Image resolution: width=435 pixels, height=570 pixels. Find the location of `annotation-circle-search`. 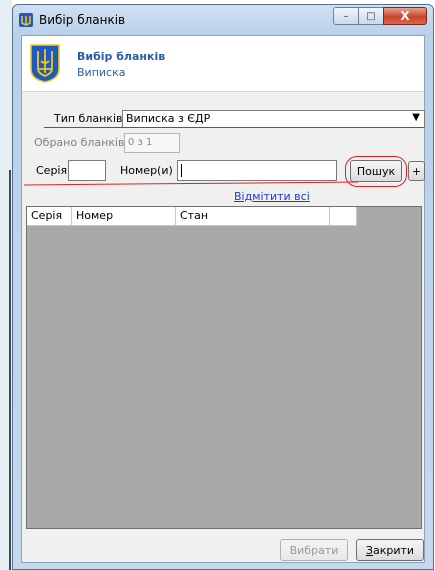

annotation-circle-search is located at coordinates (376, 171).